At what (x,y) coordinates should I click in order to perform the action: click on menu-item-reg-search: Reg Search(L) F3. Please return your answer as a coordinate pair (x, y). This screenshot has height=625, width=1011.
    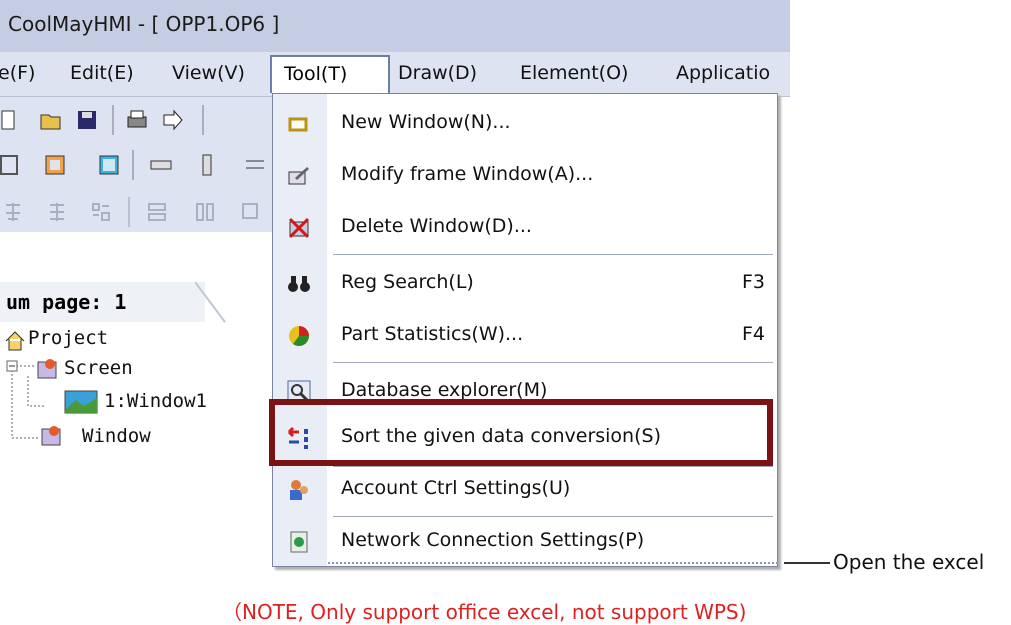
    Looking at the image, I should click on (525, 284).